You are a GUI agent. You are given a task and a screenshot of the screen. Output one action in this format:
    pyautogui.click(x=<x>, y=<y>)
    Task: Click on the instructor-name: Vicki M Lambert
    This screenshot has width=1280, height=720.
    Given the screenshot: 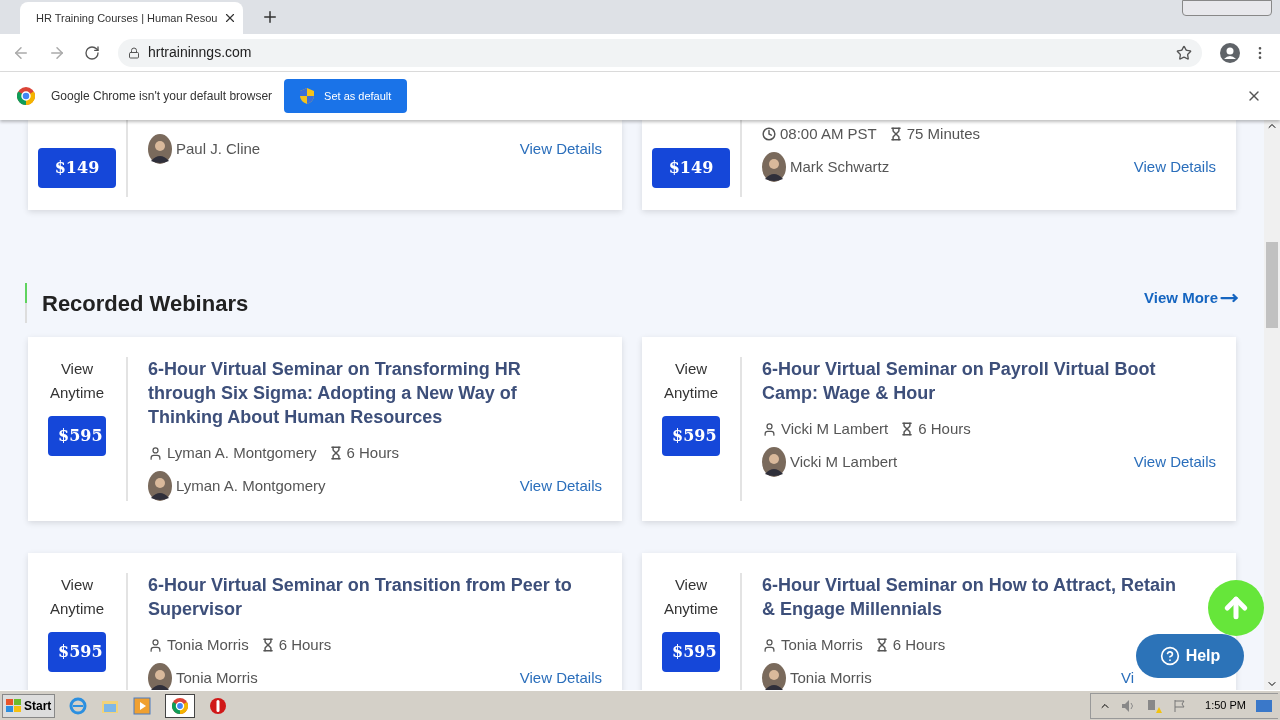 What is the action you would take?
    pyautogui.click(x=835, y=429)
    